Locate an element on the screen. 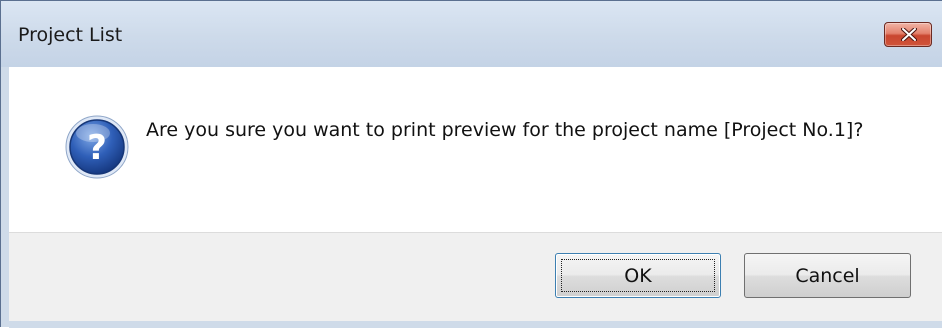 The width and height of the screenshot is (942, 328). cancel-button-label: Cancel is located at coordinates (827, 275).